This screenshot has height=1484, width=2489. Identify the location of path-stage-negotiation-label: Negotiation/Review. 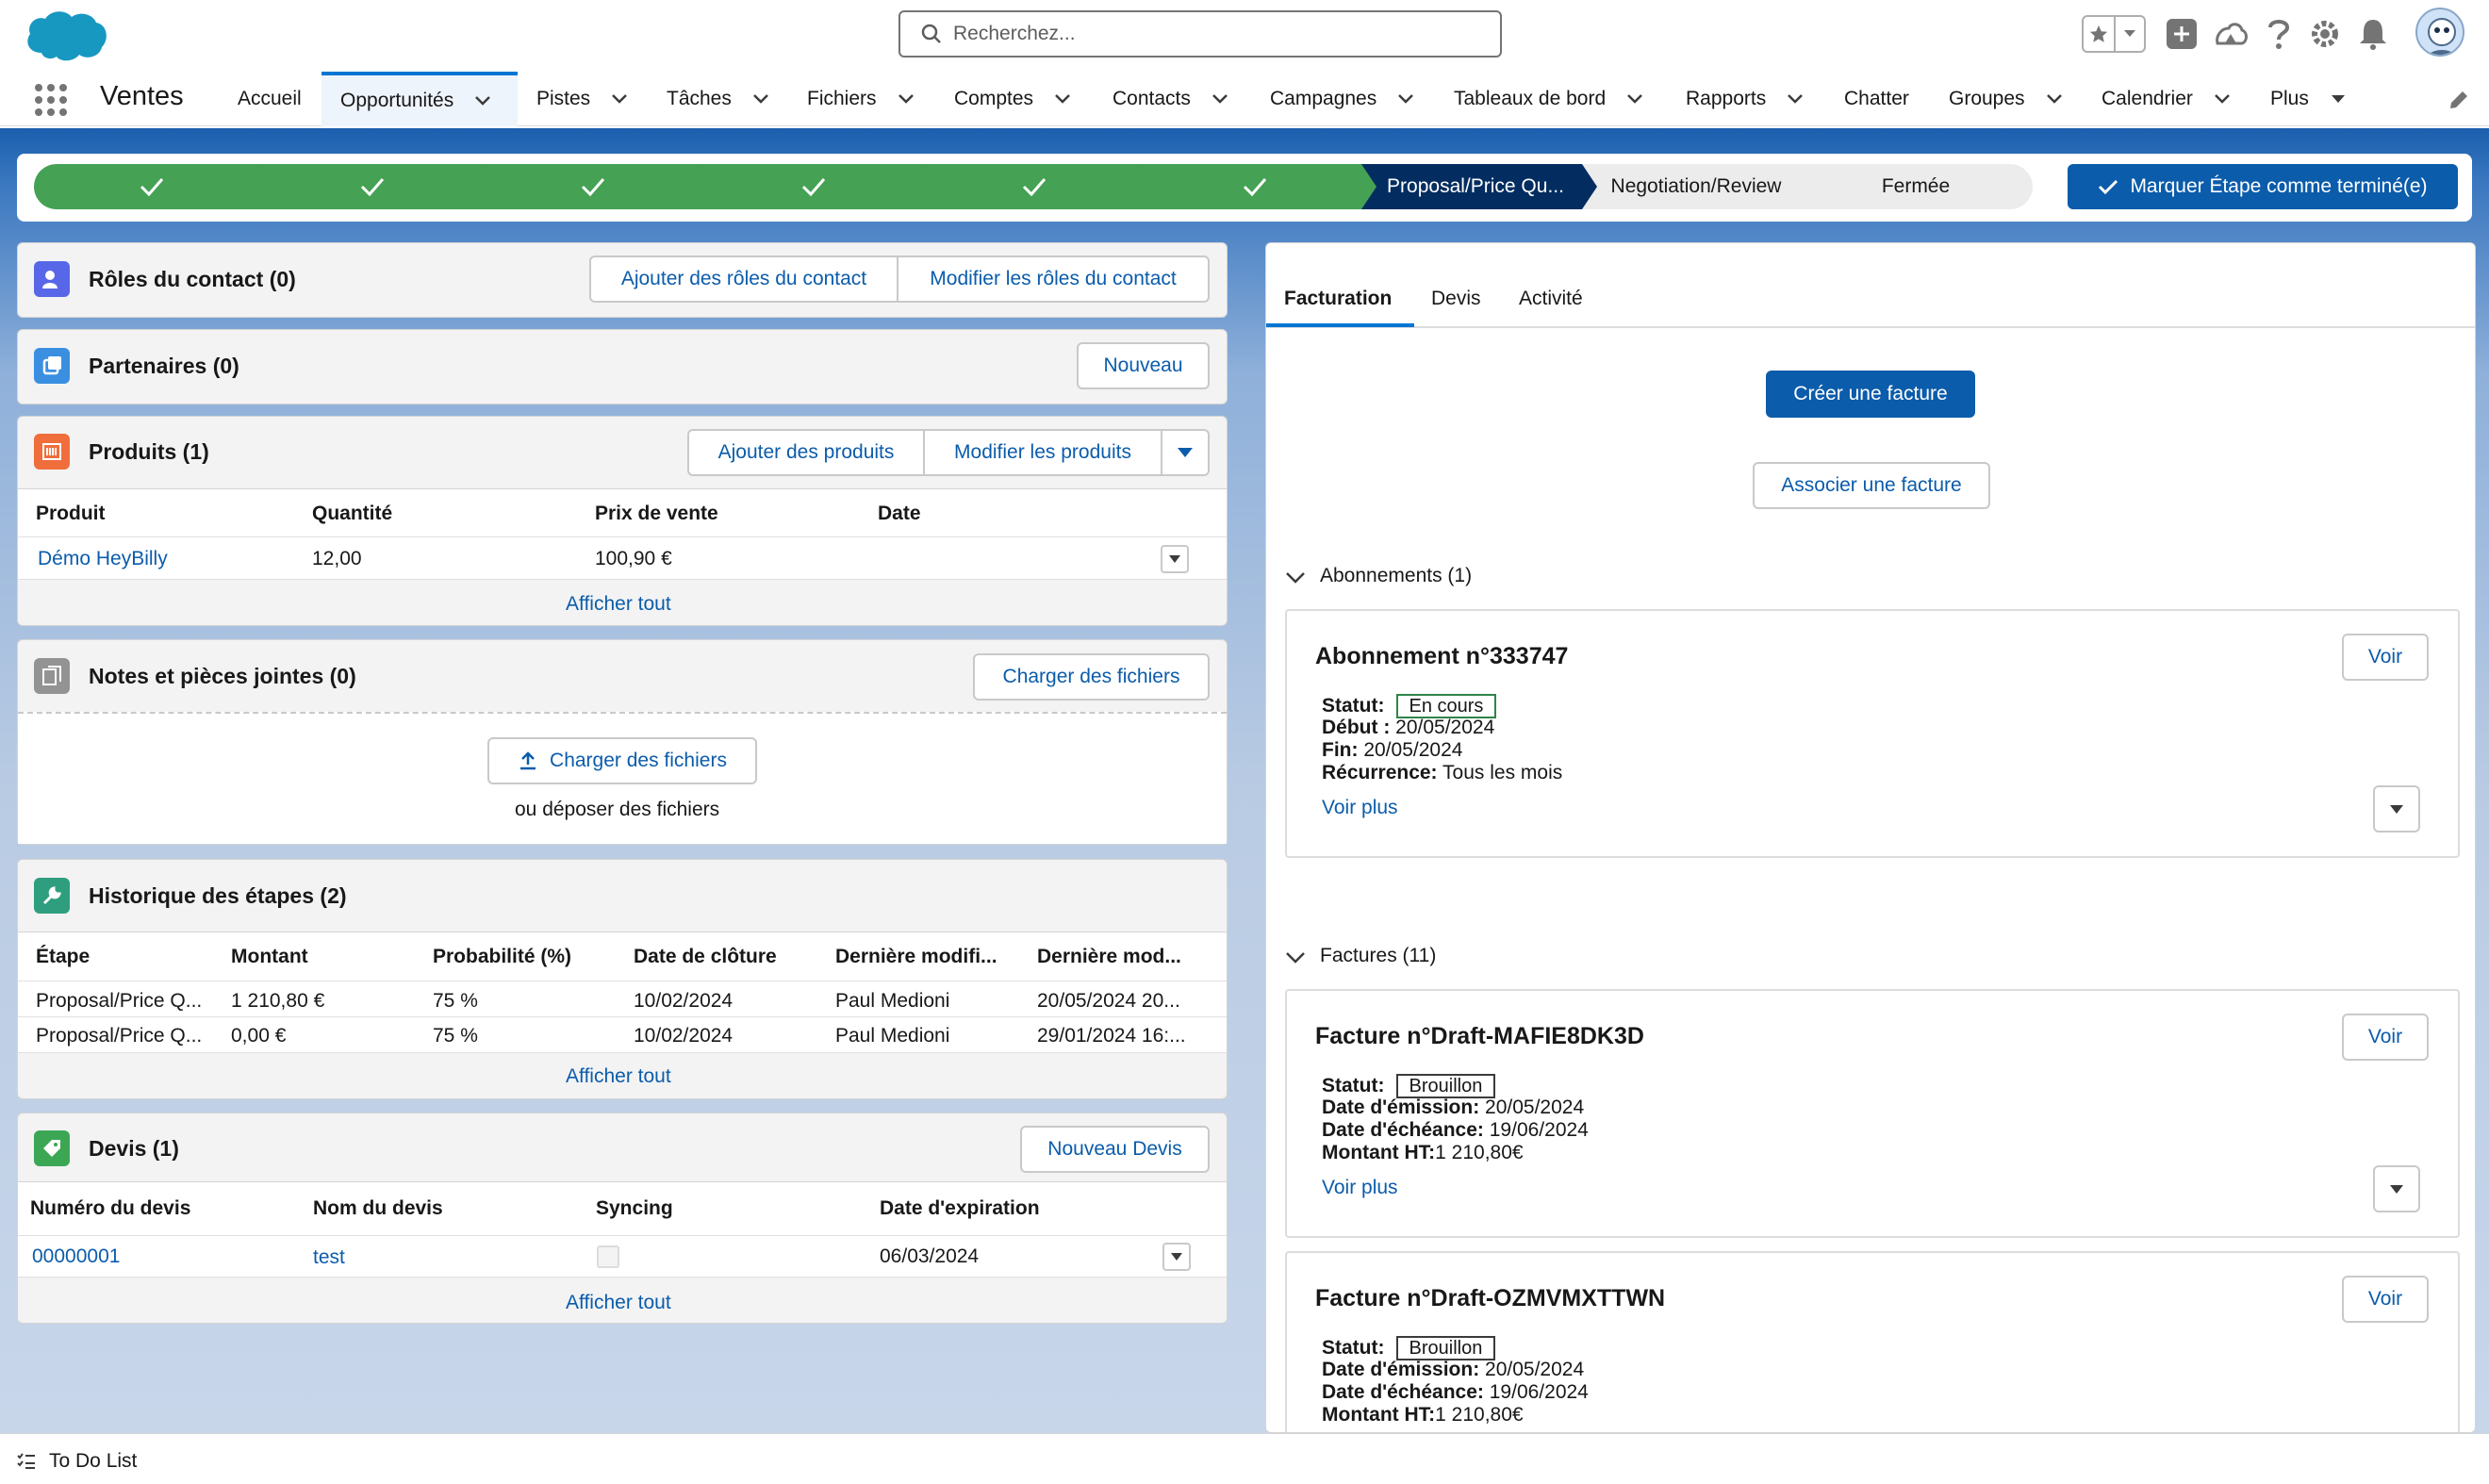
(1696, 186).